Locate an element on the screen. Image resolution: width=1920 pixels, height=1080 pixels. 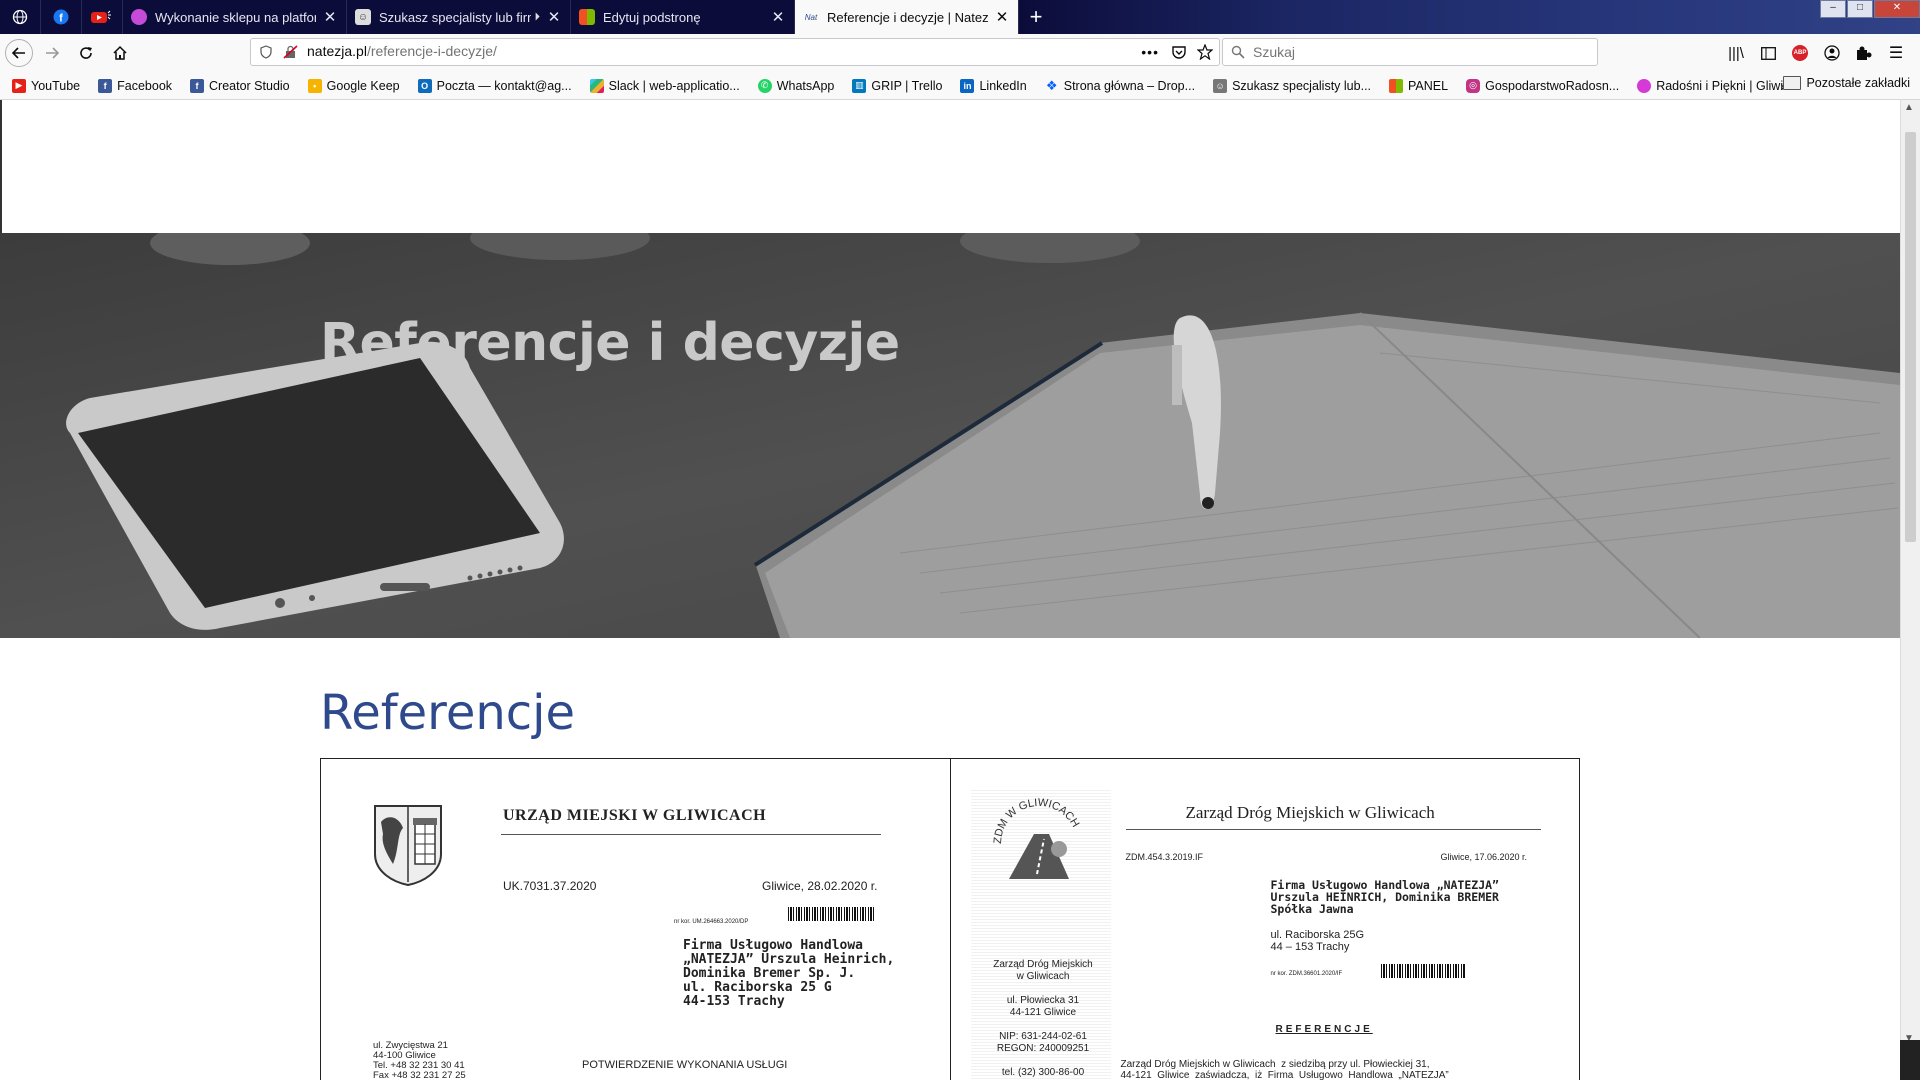
account-button is located at coordinates (1832, 53).